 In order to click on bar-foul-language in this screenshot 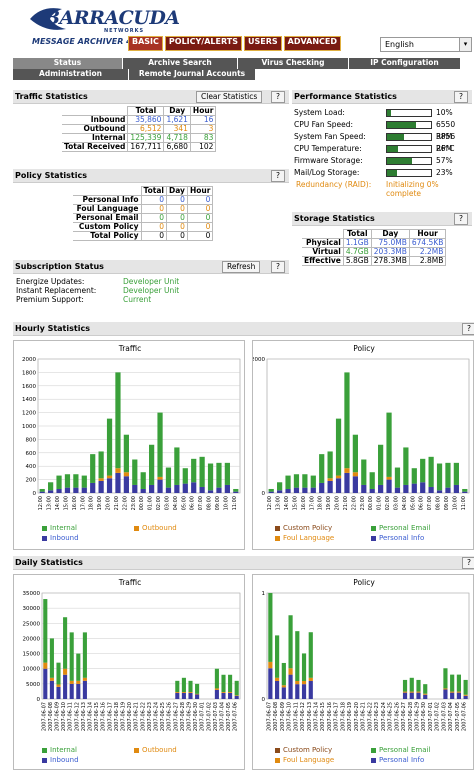, I will do `click(465, 695)`.